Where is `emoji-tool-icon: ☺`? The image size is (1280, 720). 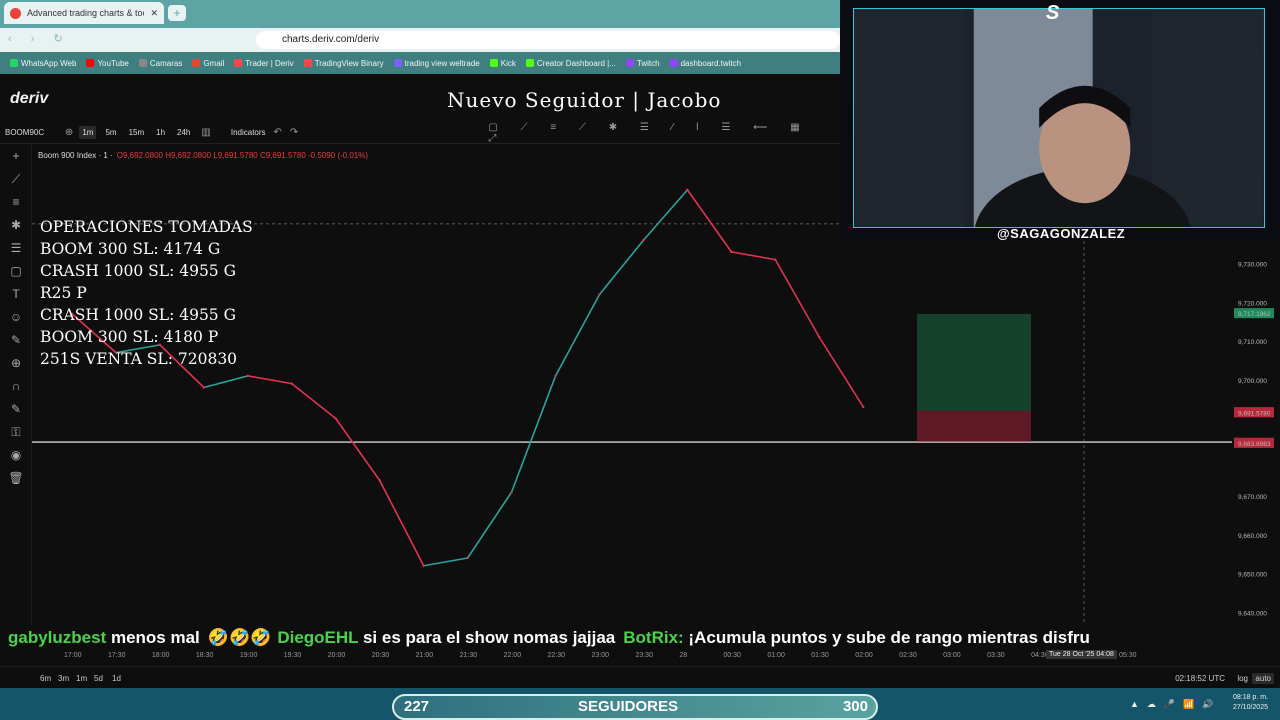
emoji-tool-icon: ☺ is located at coordinates (16, 317).